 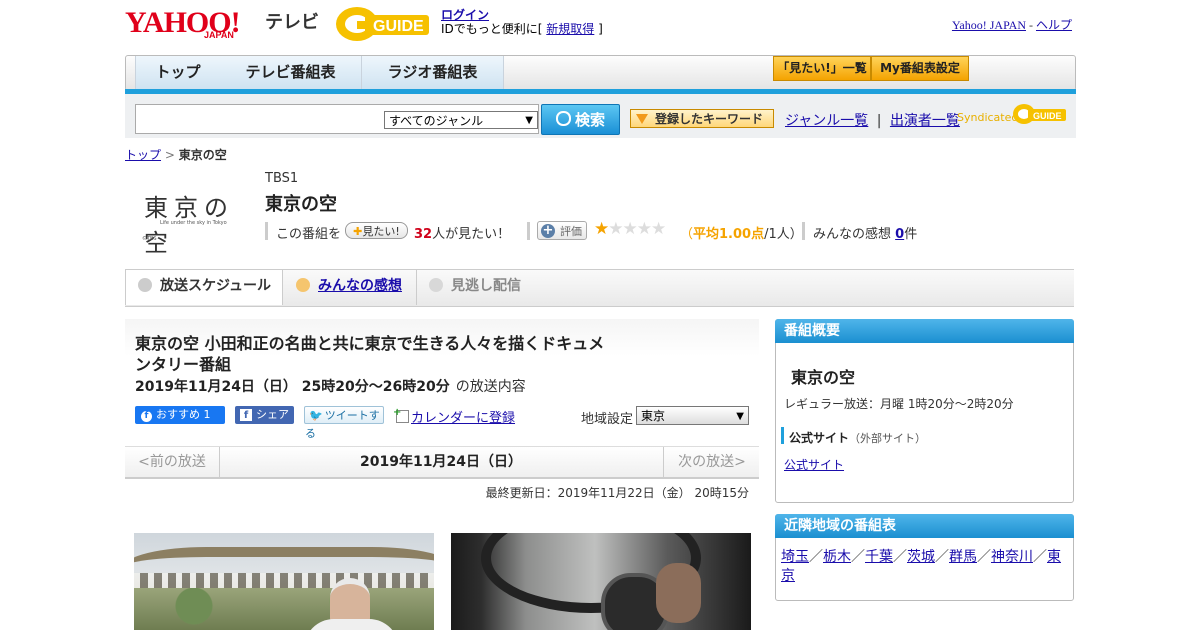 I want to click on yahoo-japan-link: Yahoo! JAPAN, so click(x=989, y=25).